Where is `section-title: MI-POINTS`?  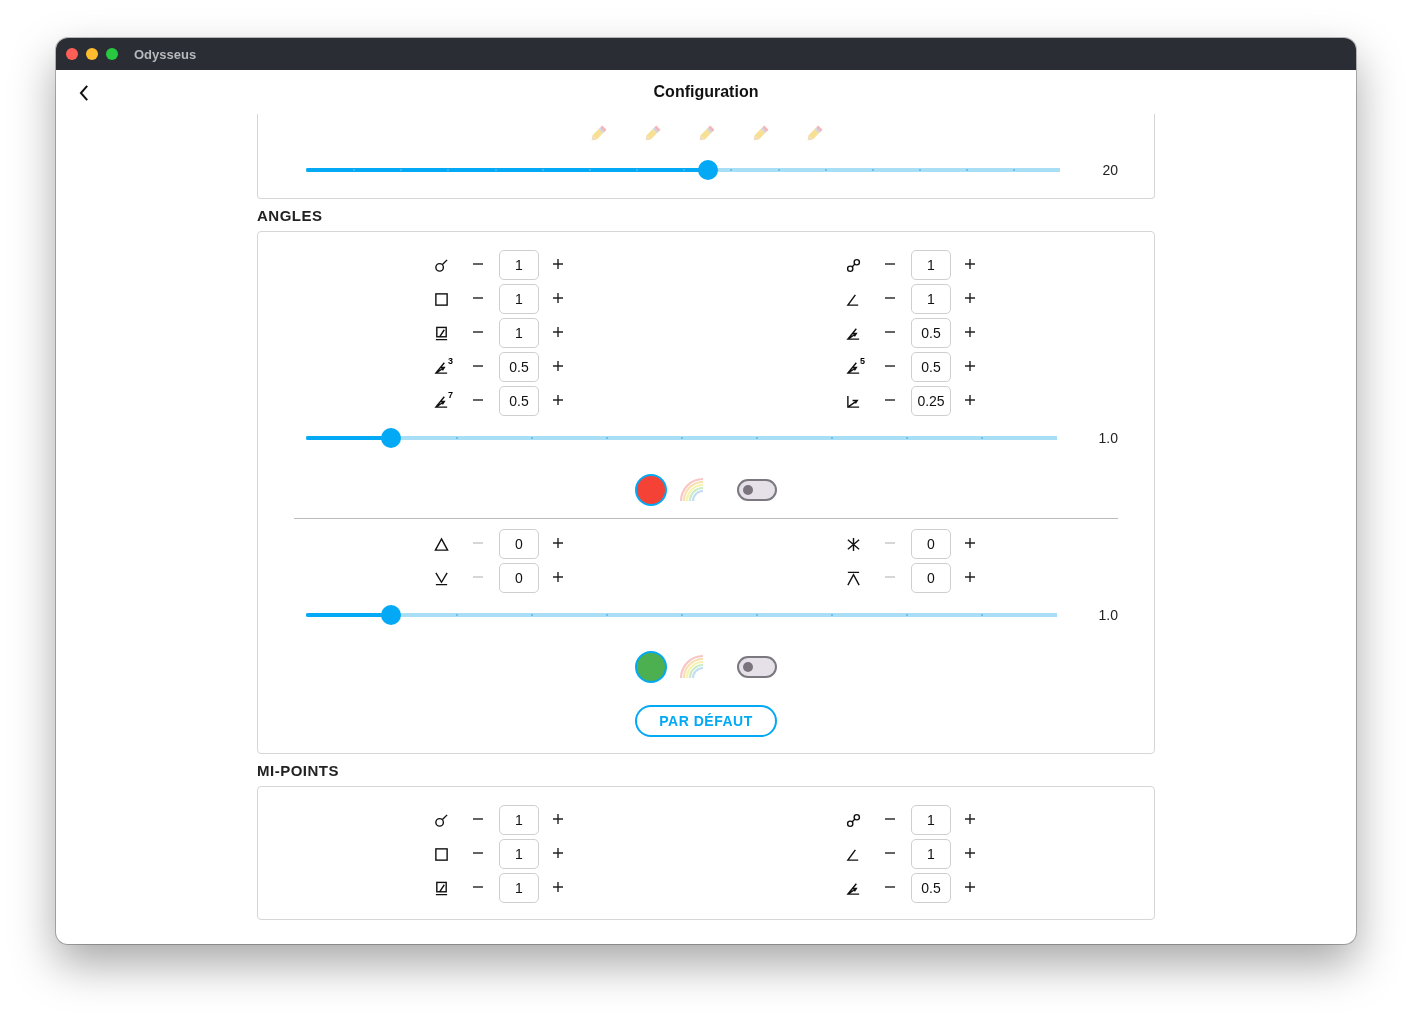 section-title: MI-POINTS is located at coordinates (298, 771).